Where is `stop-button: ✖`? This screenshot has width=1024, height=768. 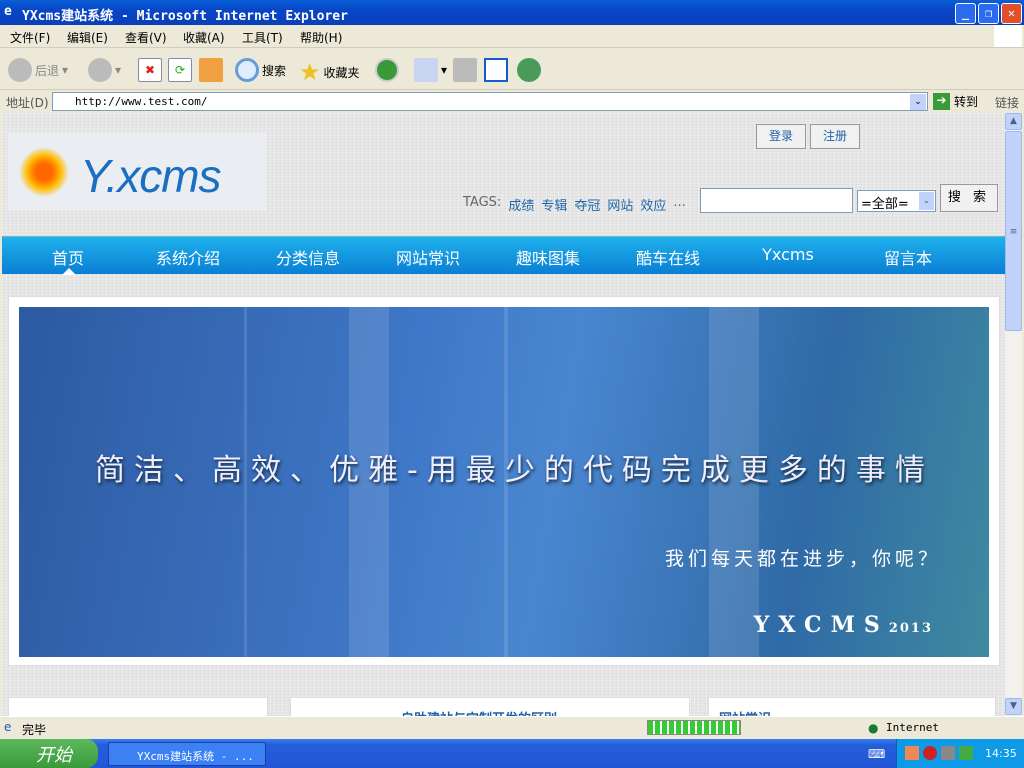 stop-button: ✖ is located at coordinates (150, 70).